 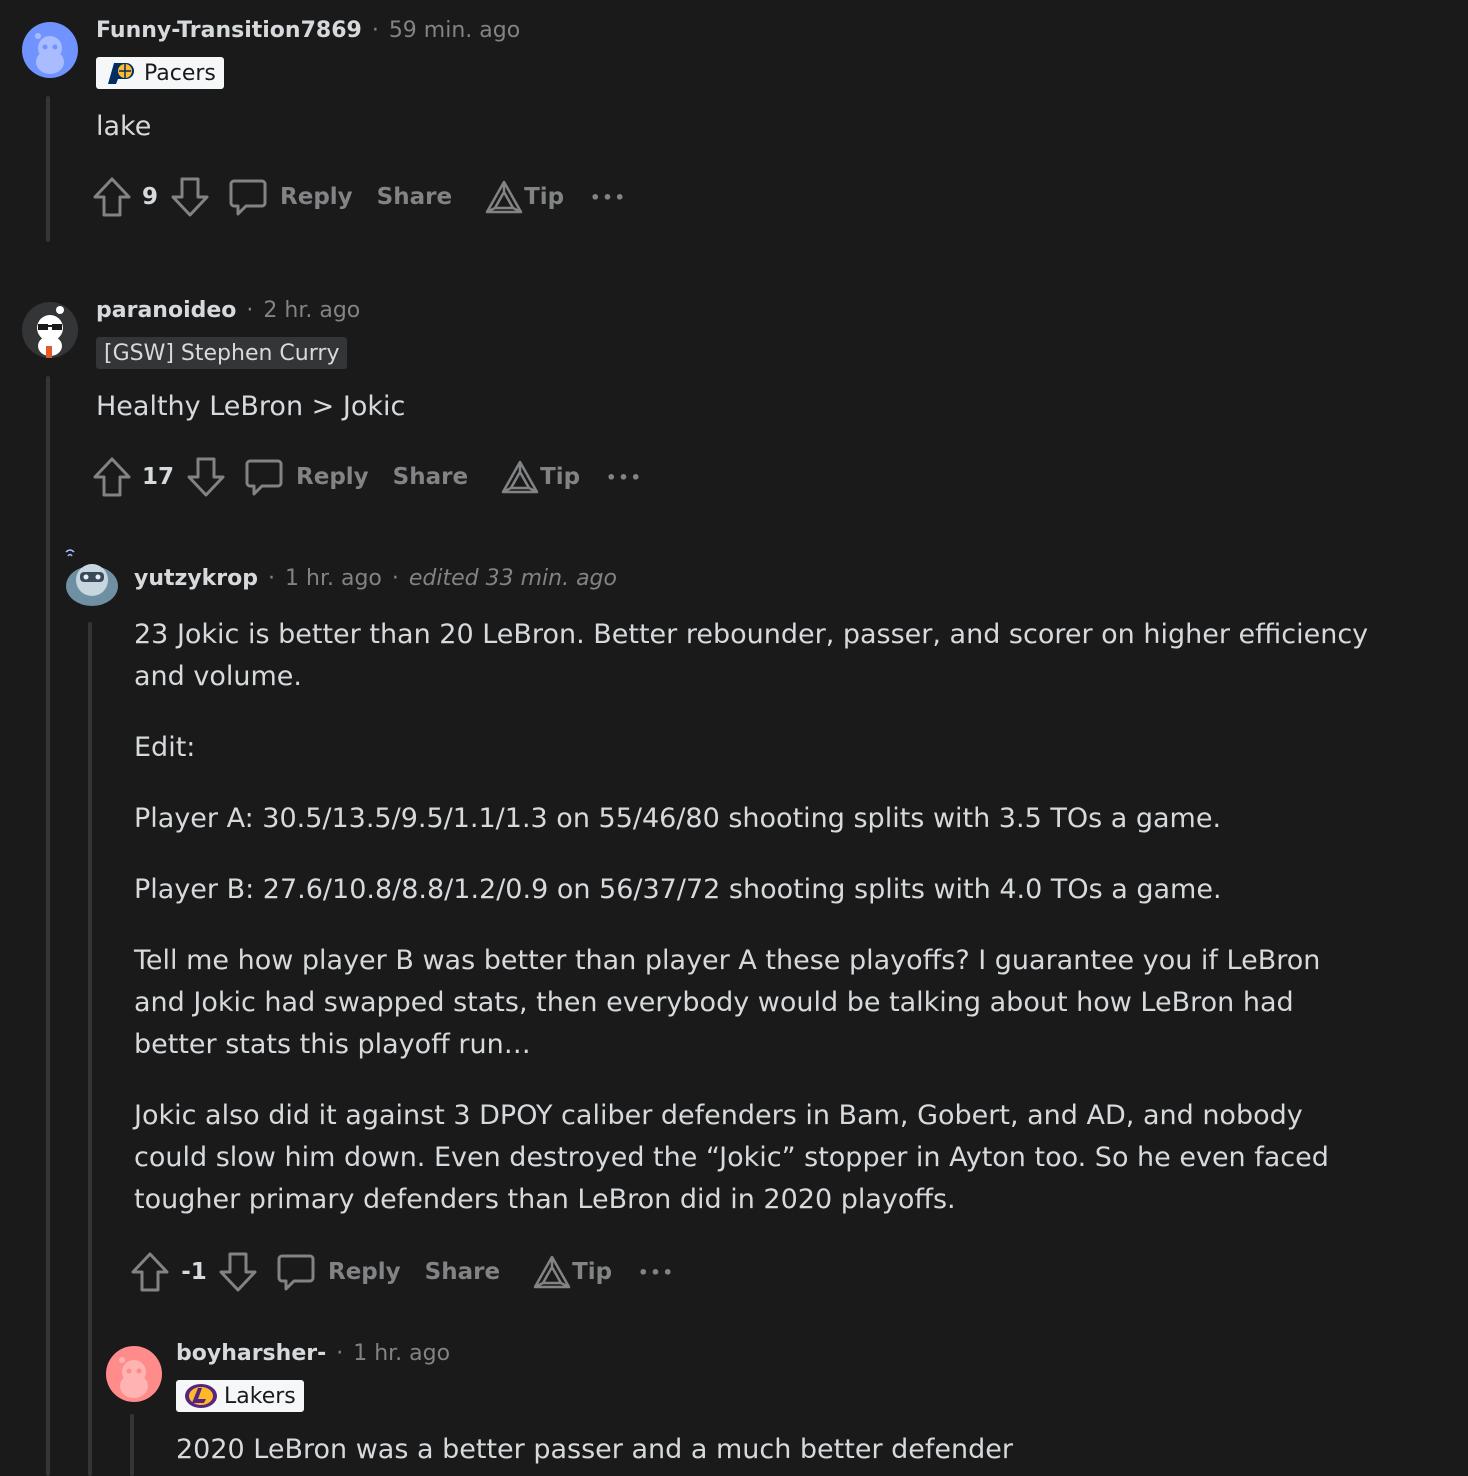 I want to click on comment-paragraph: Healthy LeBron > Jokic, so click(x=251, y=406).